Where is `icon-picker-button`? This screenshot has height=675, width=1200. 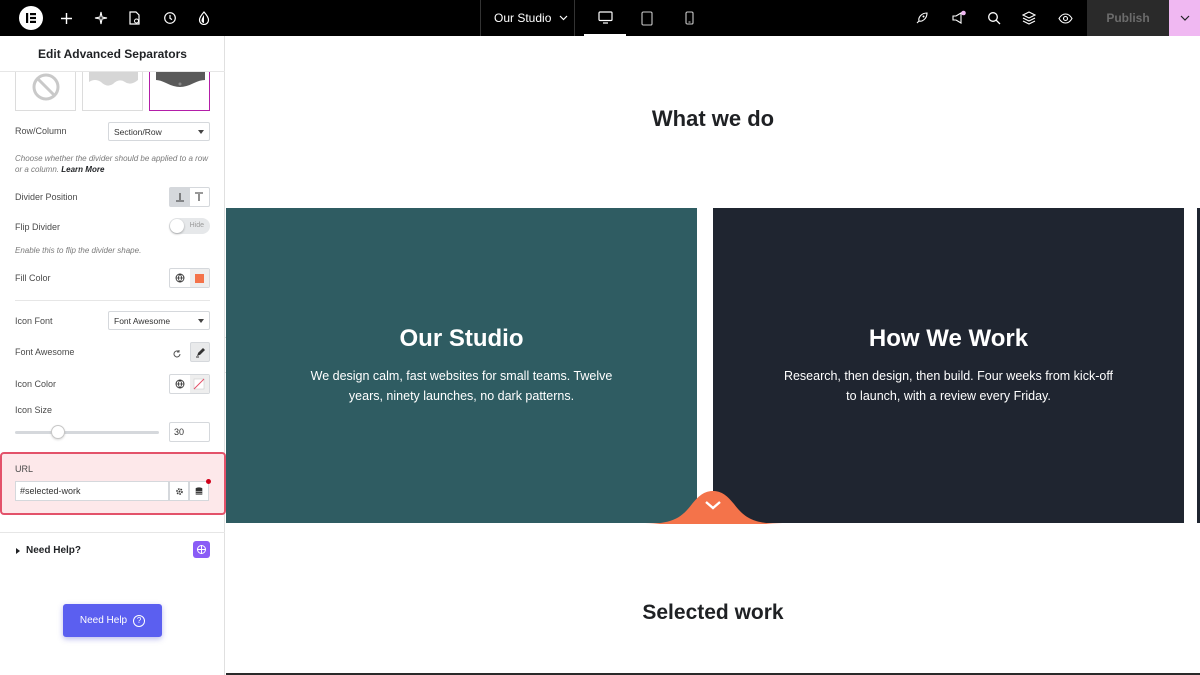 icon-picker-button is located at coordinates (200, 352).